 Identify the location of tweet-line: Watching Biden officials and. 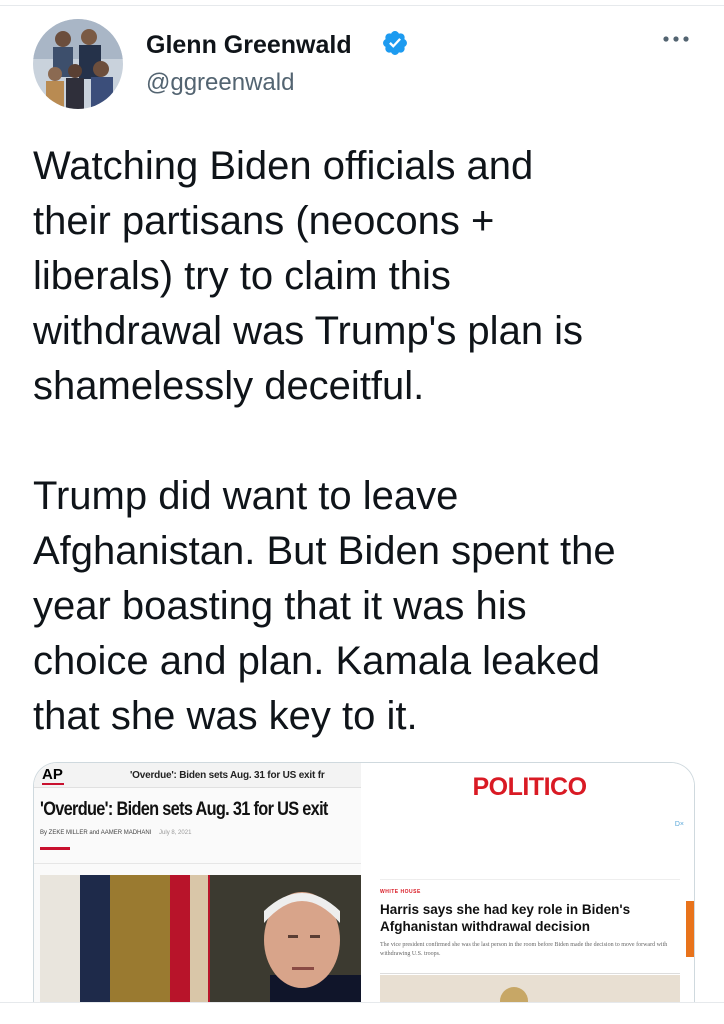
(283, 166).